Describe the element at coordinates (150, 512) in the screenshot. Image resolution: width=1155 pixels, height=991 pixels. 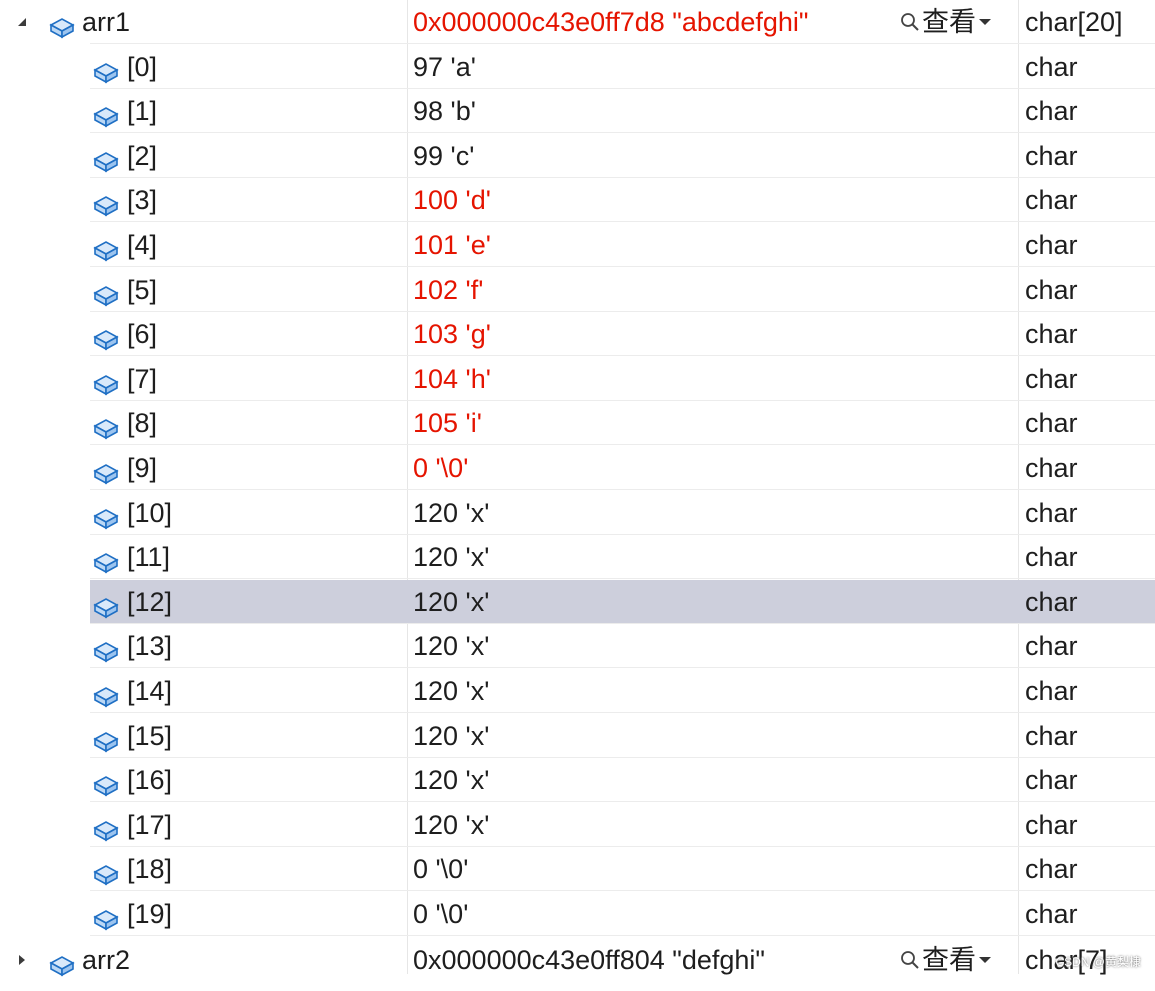
I see `element-index: [10]` at that location.